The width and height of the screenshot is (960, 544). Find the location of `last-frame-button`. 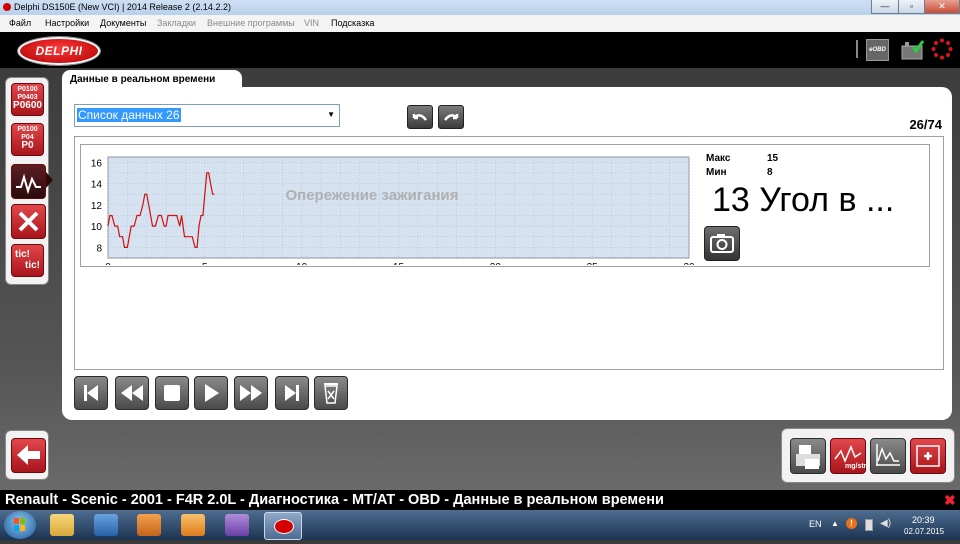

last-frame-button is located at coordinates (292, 393).